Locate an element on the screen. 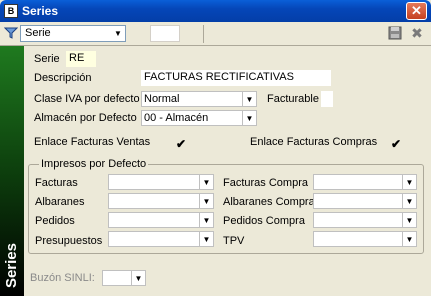 The image size is (431, 296). almacen-value: 00 - Almacén is located at coordinates (176, 118).